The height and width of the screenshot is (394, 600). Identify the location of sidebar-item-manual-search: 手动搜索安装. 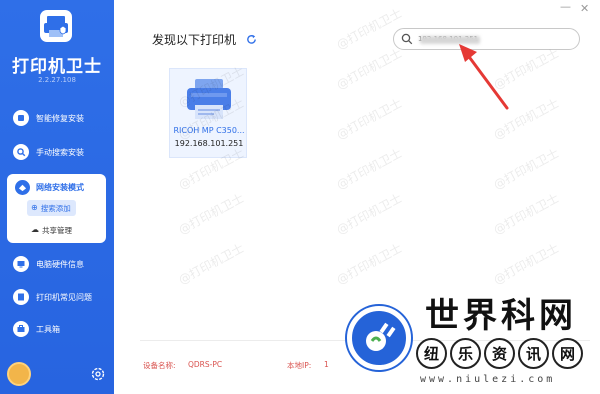
(57, 152).